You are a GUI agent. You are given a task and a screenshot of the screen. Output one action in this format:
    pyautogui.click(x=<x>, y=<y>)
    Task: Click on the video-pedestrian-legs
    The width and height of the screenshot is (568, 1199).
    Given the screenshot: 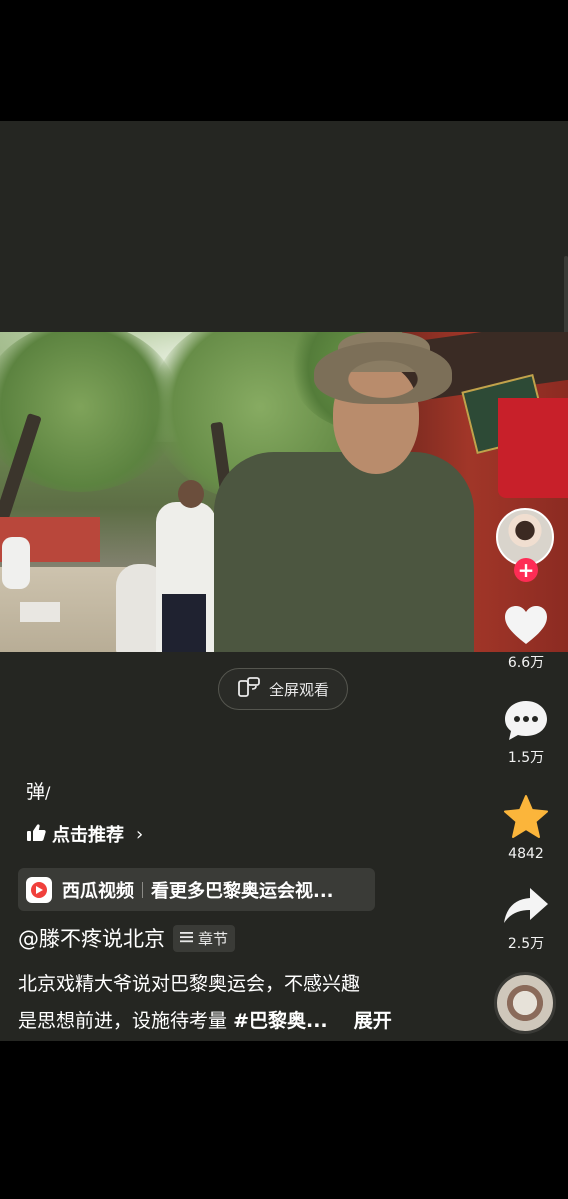 What is the action you would take?
    pyautogui.click(x=184, y=623)
    